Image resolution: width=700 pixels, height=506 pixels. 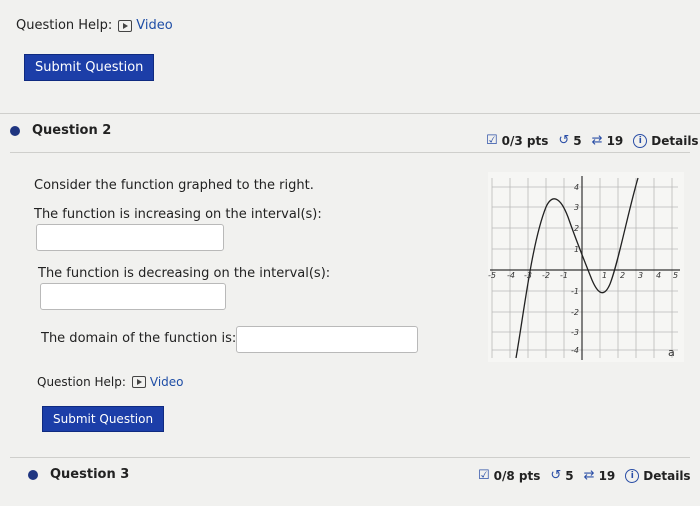 I want to click on graph-background, so click(x=586, y=267).